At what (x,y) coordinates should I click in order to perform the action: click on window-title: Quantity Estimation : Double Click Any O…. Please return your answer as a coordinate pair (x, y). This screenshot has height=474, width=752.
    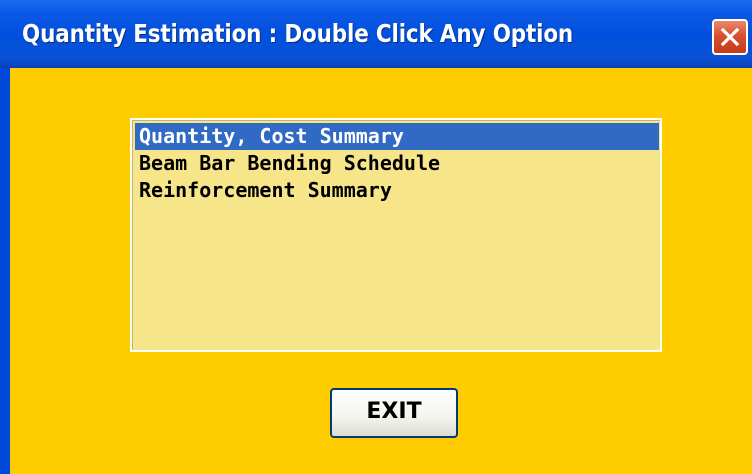
    Looking at the image, I should click on (298, 33).